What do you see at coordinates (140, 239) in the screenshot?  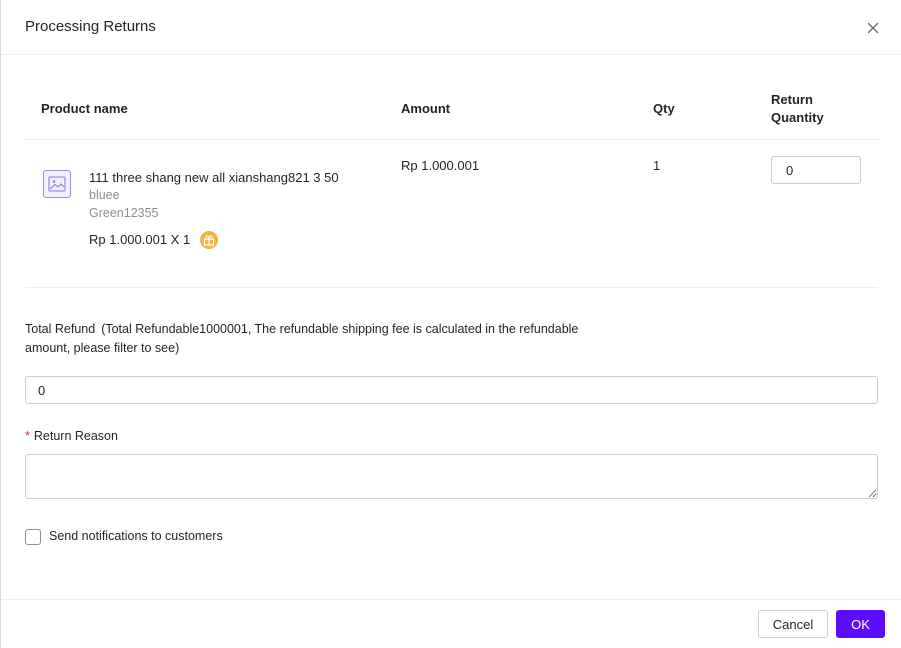 I see `product-price-line: Rp 1.000.001 X 1` at bounding box center [140, 239].